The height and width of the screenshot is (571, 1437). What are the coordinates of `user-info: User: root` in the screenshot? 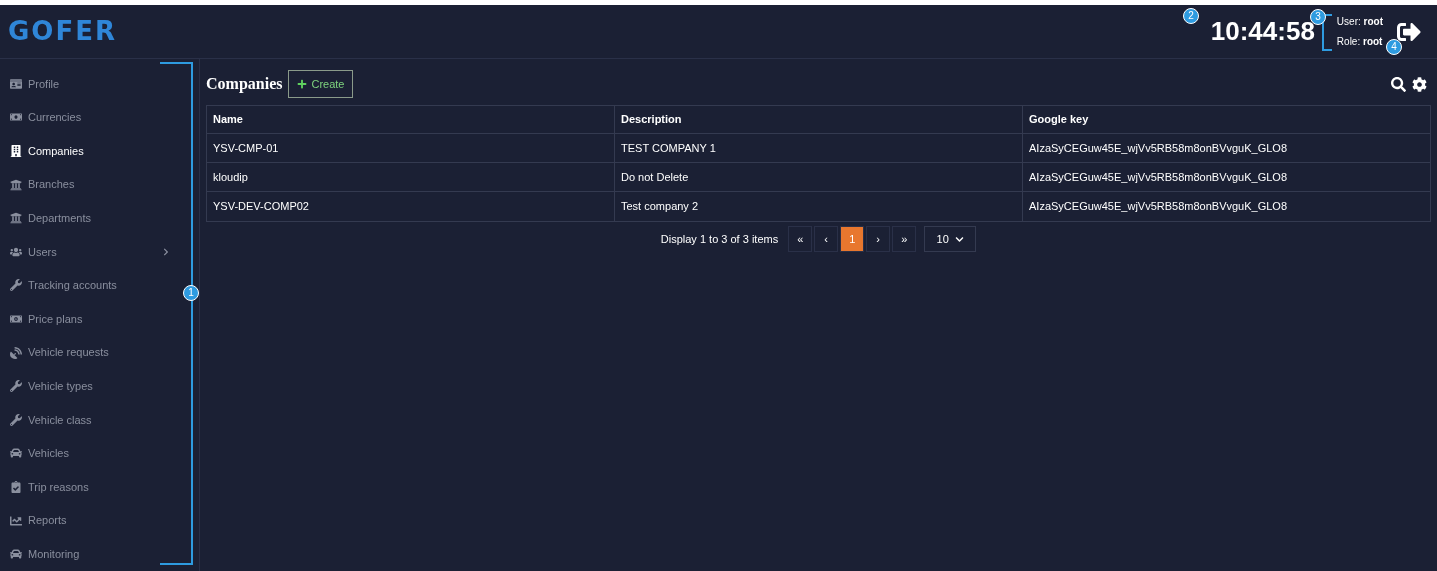 It's located at (1359, 21).